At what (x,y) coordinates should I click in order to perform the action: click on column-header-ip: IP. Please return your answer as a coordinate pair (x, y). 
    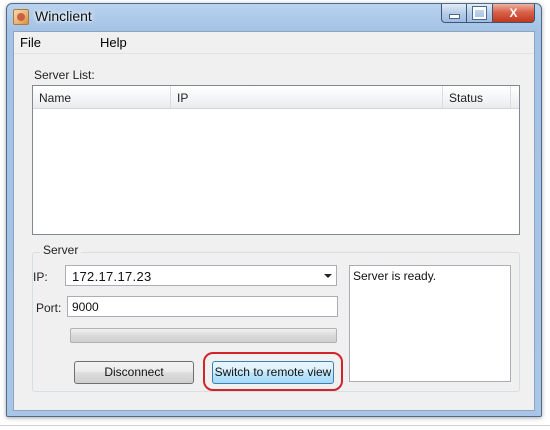
    Looking at the image, I should click on (307, 97).